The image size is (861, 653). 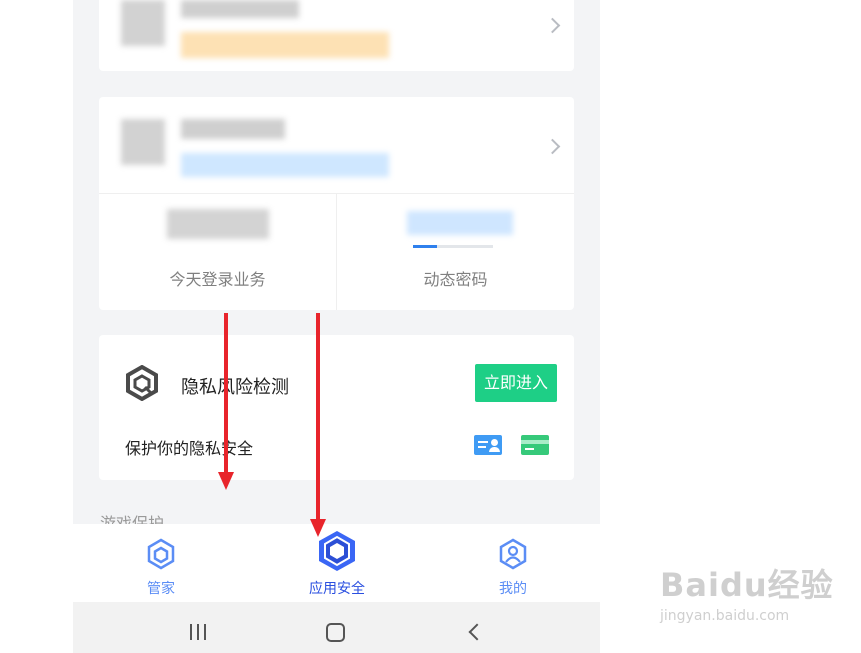 I want to click on baidu-jingyan-watermark: Baidu经验 jingyan.baidu.com, so click(x=747, y=592).